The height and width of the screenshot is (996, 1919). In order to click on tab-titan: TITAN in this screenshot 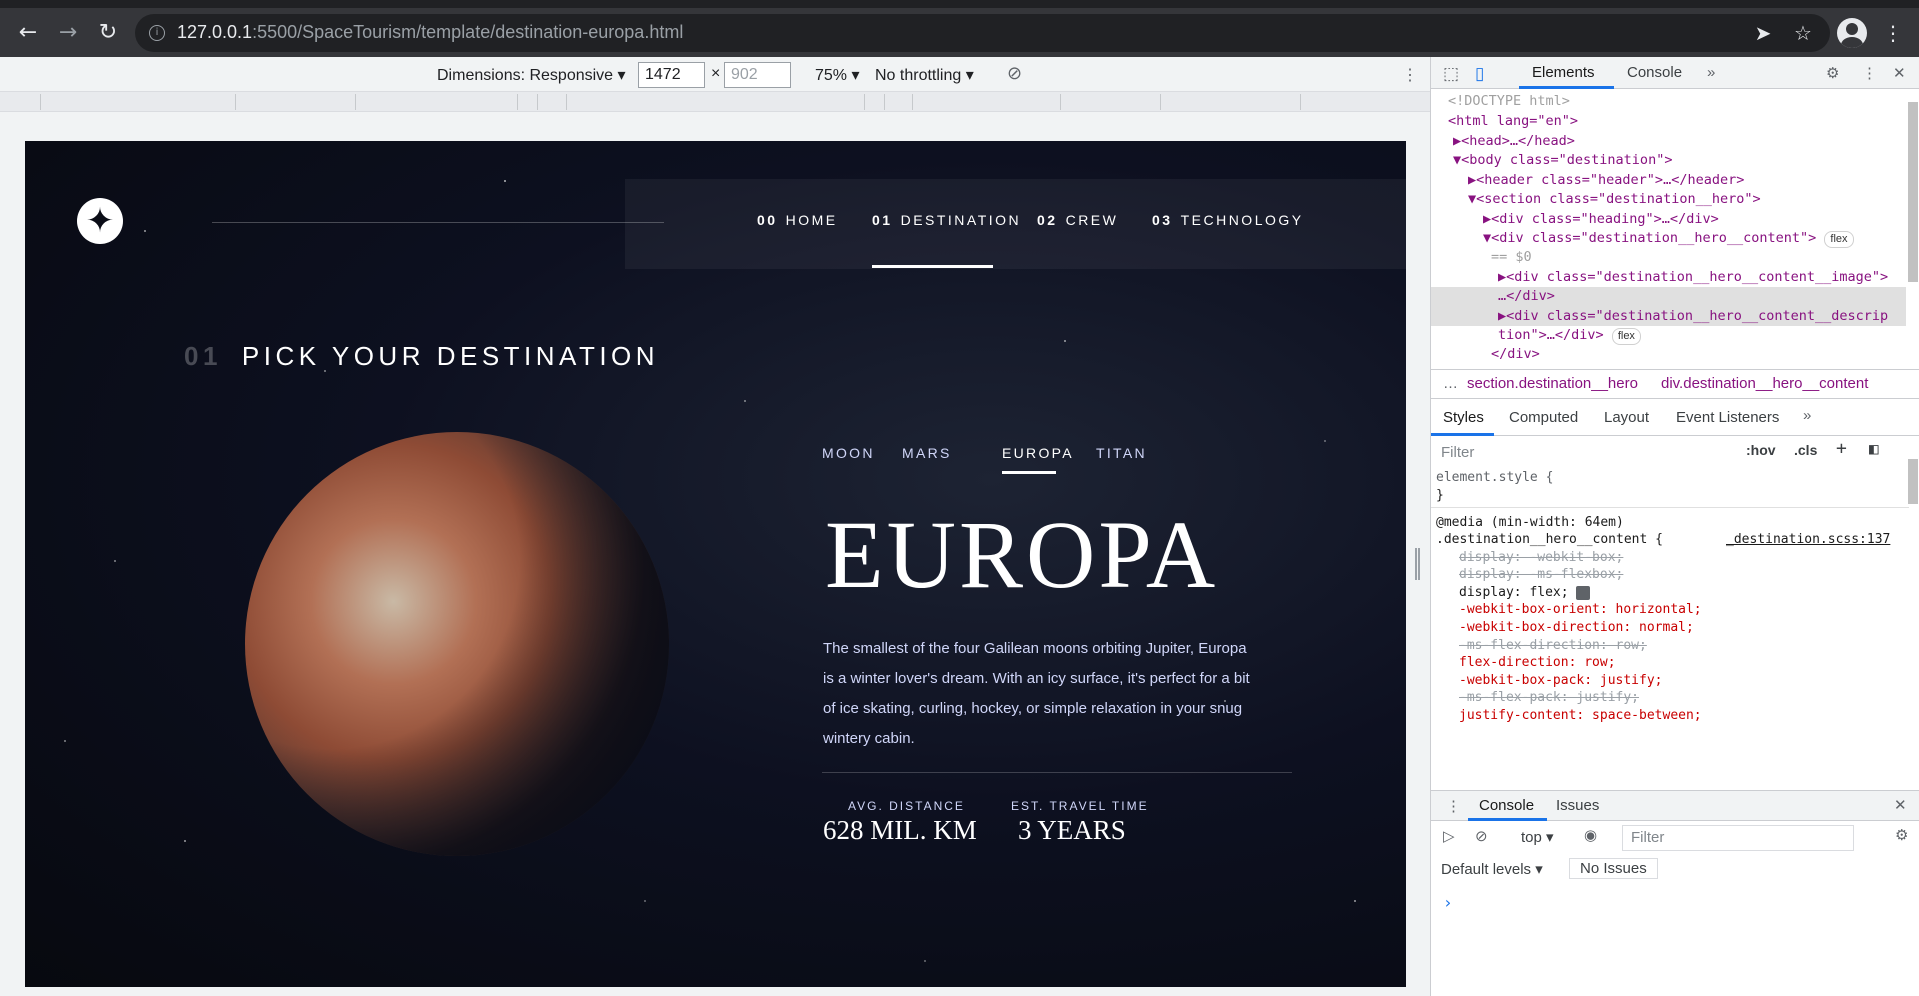, I will do `click(1121, 453)`.